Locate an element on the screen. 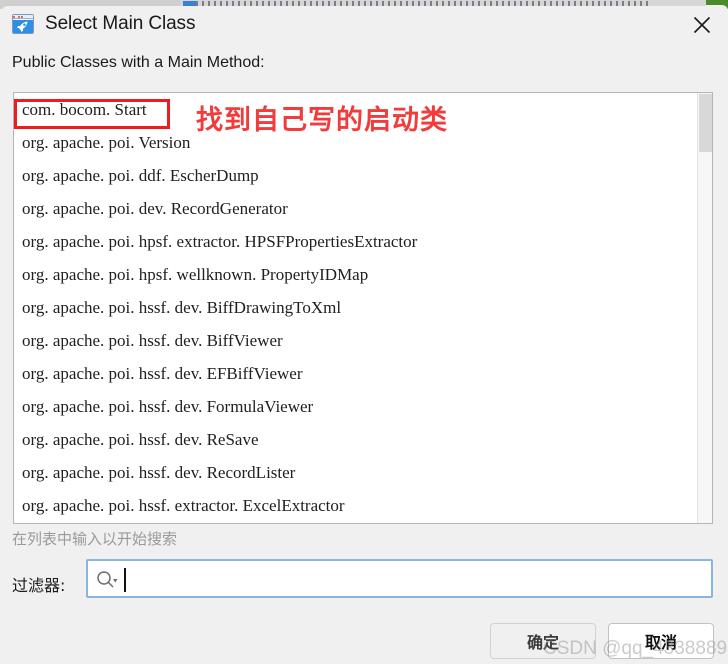 This screenshot has height=664, width=728. rocket-window-icon is located at coordinates (23, 24).